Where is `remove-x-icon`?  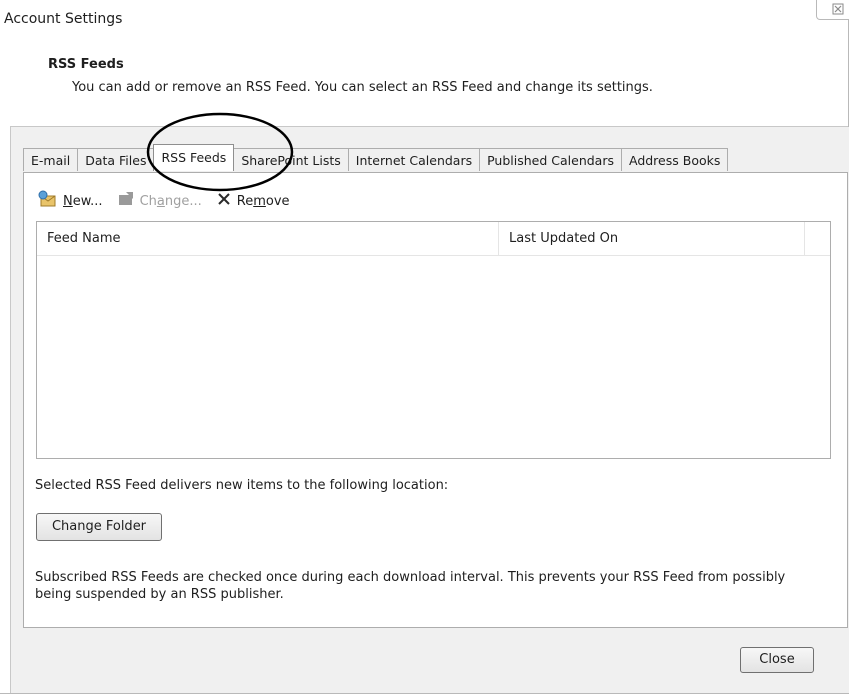 remove-x-icon is located at coordinates (224, 201).